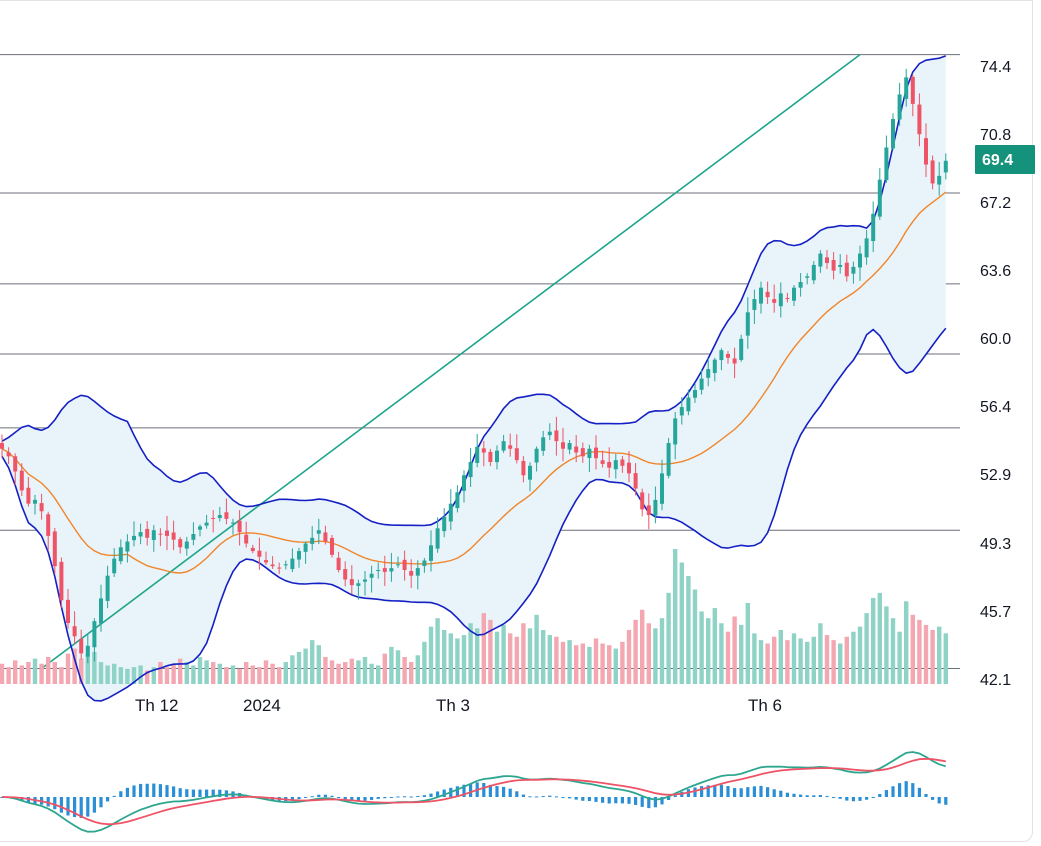 This screenshot has height=846, width=1041. What do you see at coordinates (458, 705) in the screenshot?
I see `time-axis: Th 12 2024 Th 3 Th 6` at bounding box center [458, 705].